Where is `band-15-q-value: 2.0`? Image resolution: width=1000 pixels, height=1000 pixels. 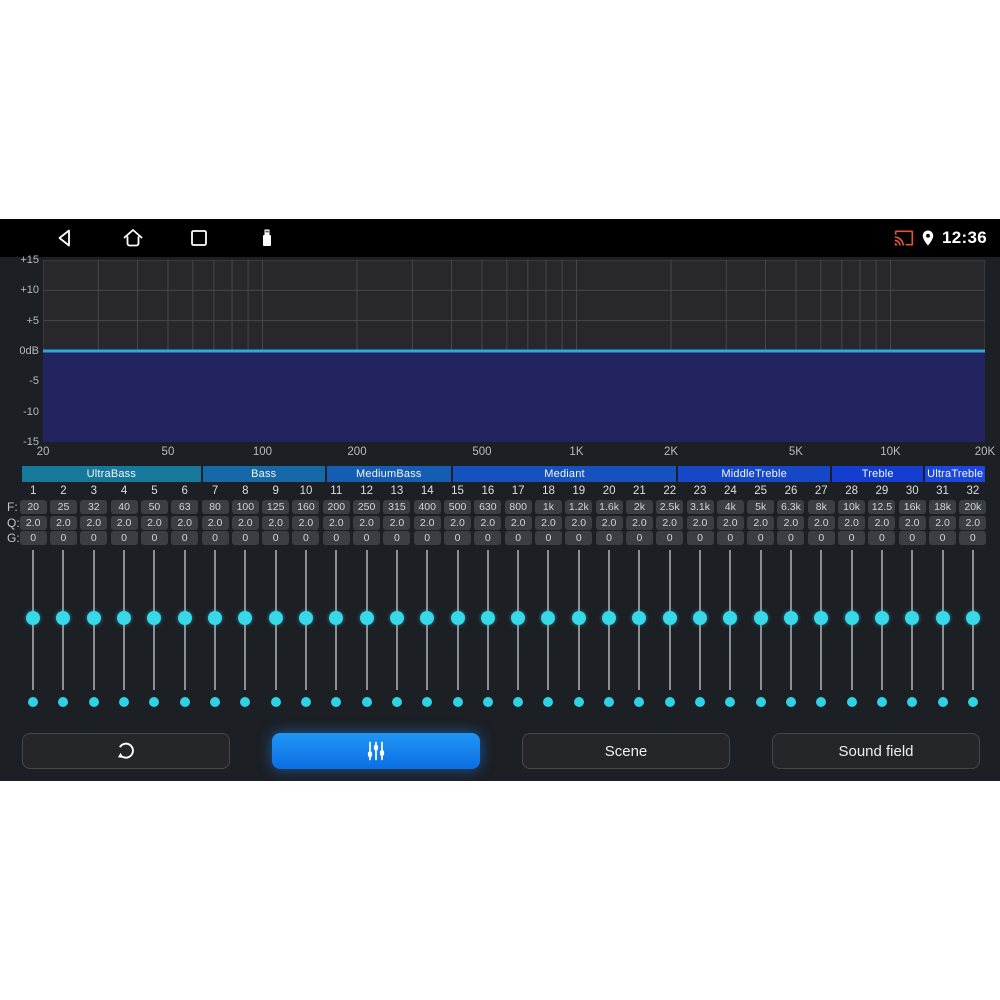 band-15-q-value: 2.0 is located at coordinates (458, 523).